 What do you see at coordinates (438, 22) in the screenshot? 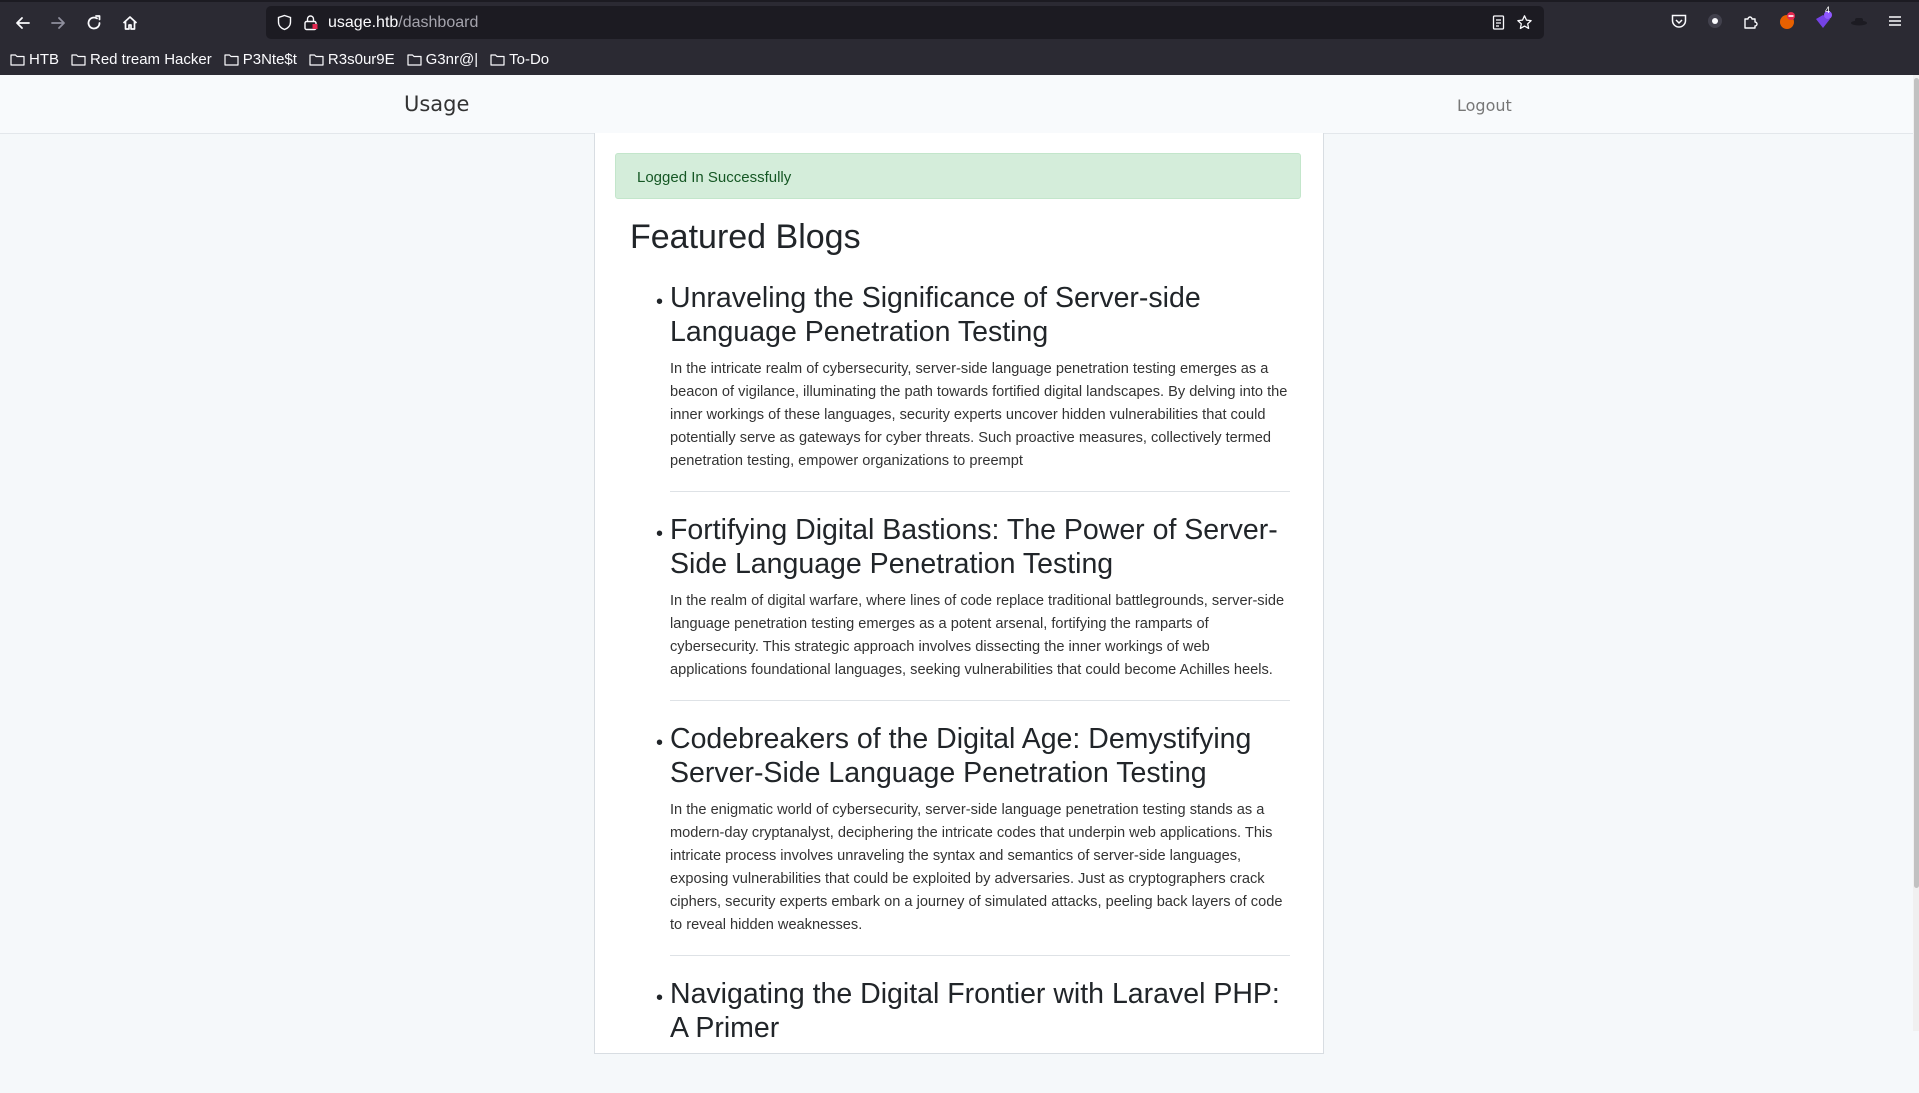
I see `url-path: /dashboard` at bounding box center [438, 22].